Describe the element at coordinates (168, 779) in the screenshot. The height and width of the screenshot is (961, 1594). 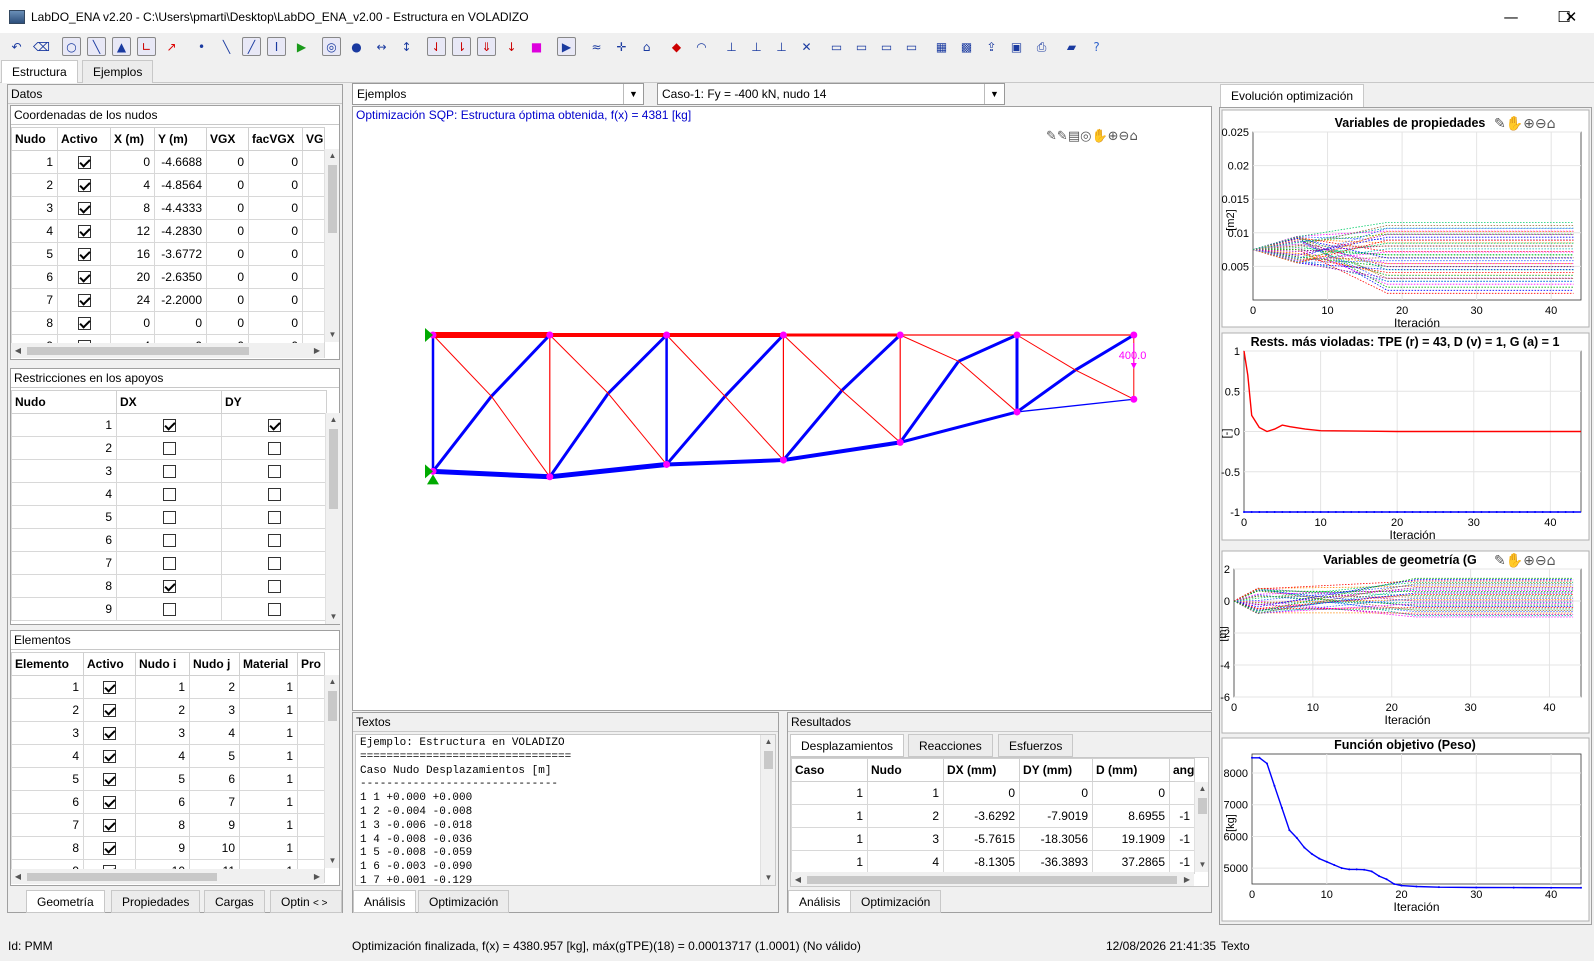
I see `table-row: 5561` at that location.